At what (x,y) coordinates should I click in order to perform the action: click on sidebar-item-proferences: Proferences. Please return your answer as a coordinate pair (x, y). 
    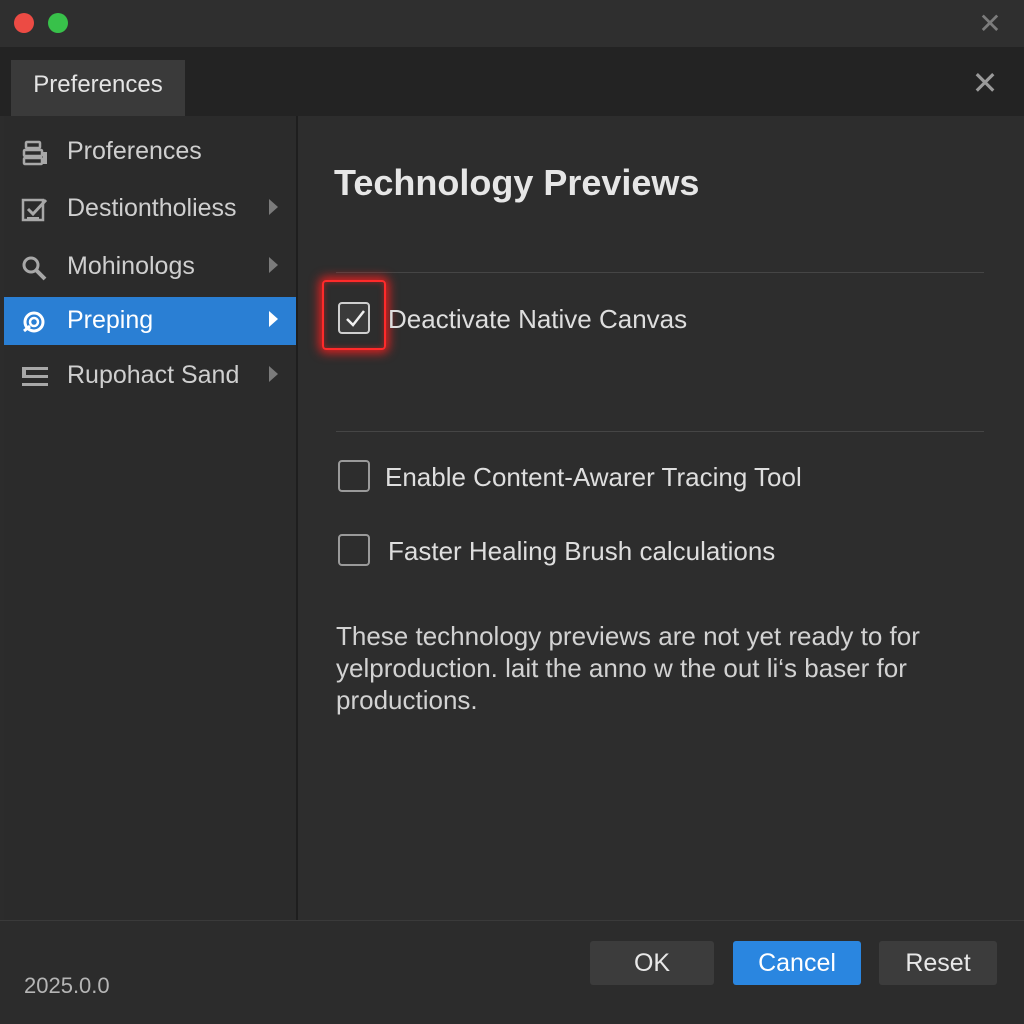
    Looking at the image, I should click on (150, 152).